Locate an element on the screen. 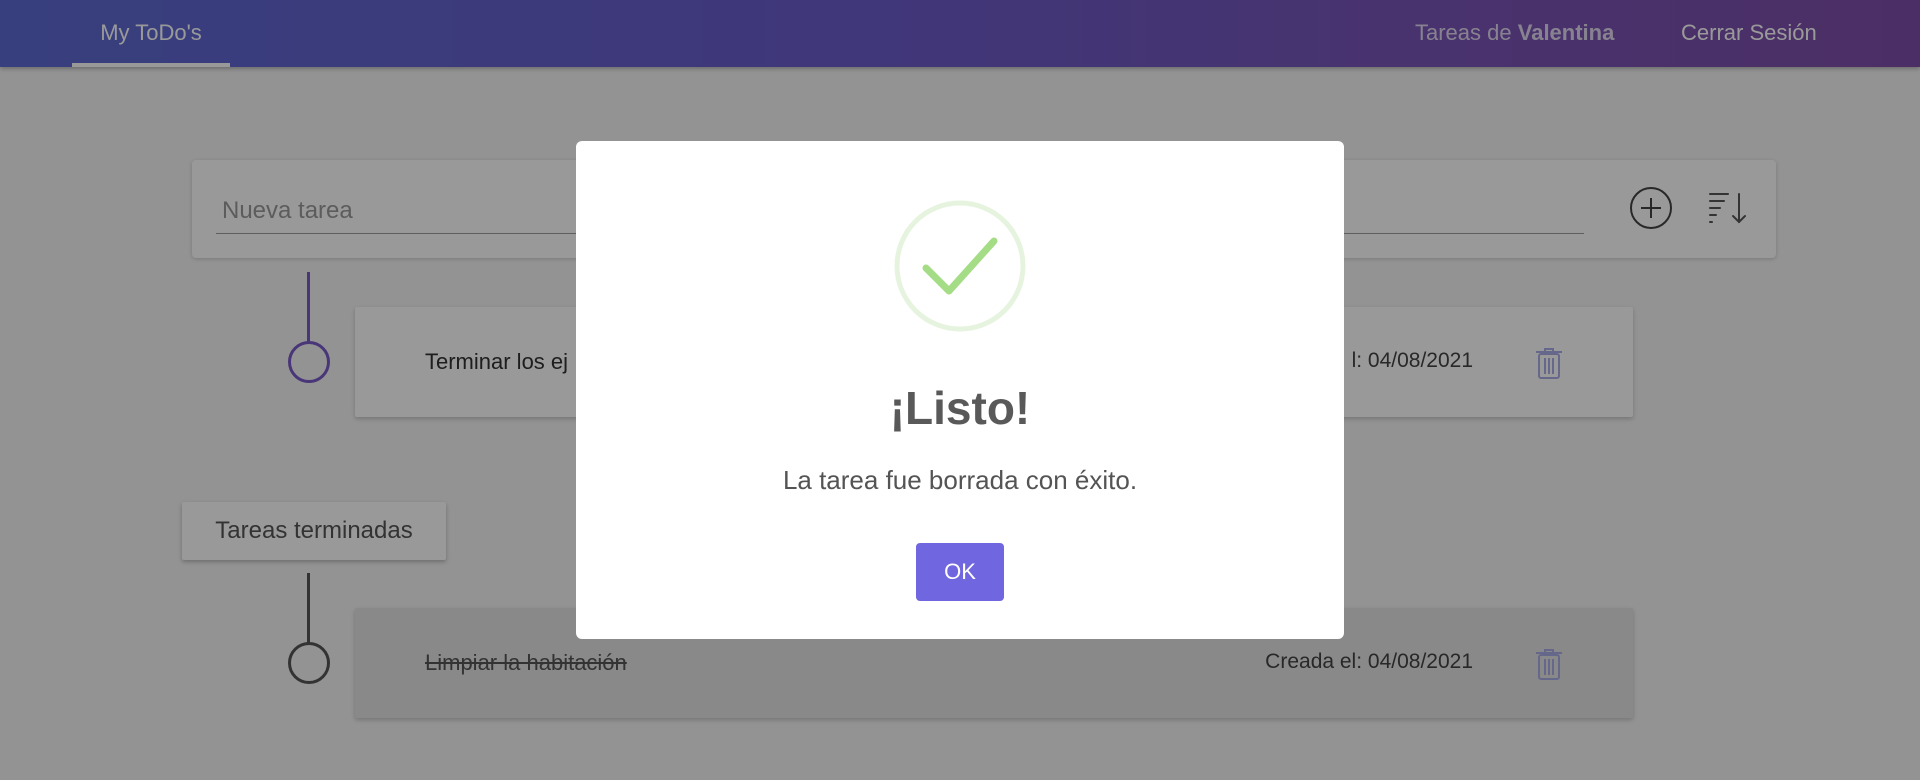 This screenshot has width=1920, height=780. dialog-title: ¡Listo! is located at coordinates (960, 408).